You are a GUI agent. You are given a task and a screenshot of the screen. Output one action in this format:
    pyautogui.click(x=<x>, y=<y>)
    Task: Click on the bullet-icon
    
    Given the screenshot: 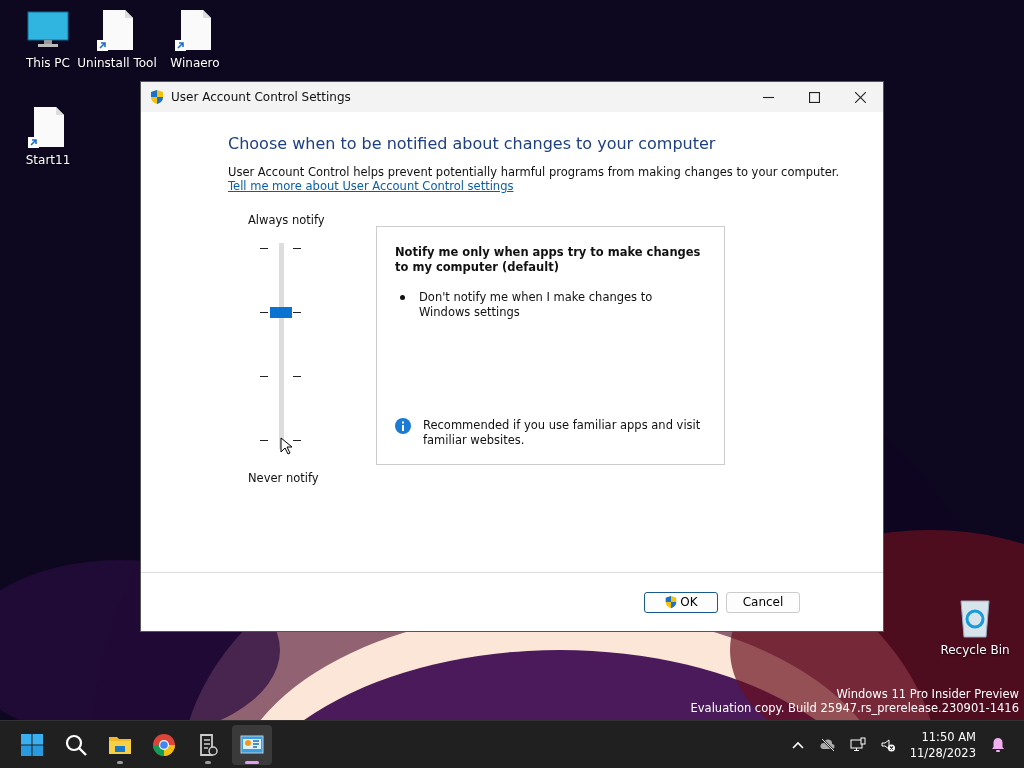 What is the action you would take?
    pyautogui.click(x=402, y=297)
    